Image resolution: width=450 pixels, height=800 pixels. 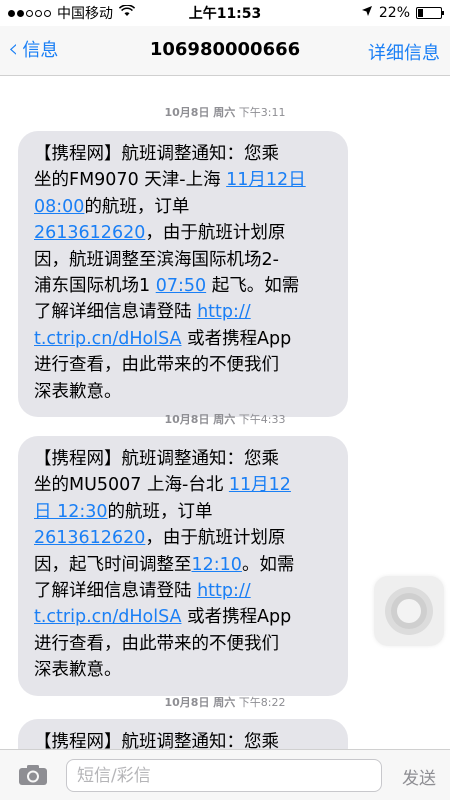 What do you see at coordinates (85, 14) in the screenshot?
I see `carrier-name: 中国移动` at bounding box center [85, 14].